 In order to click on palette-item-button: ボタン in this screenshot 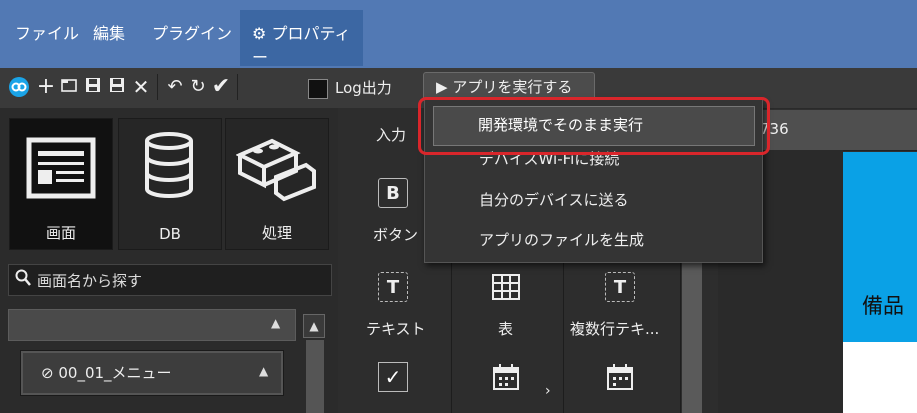, I will do `click(395, 234)`.